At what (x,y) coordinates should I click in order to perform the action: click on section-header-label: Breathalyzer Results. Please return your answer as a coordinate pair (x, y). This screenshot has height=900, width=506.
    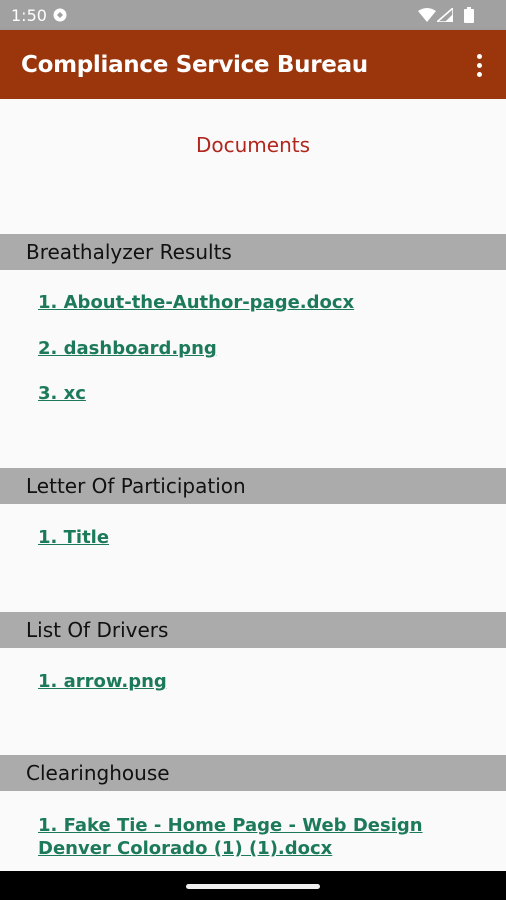
    Looking at the image, I should click on (129, 252).